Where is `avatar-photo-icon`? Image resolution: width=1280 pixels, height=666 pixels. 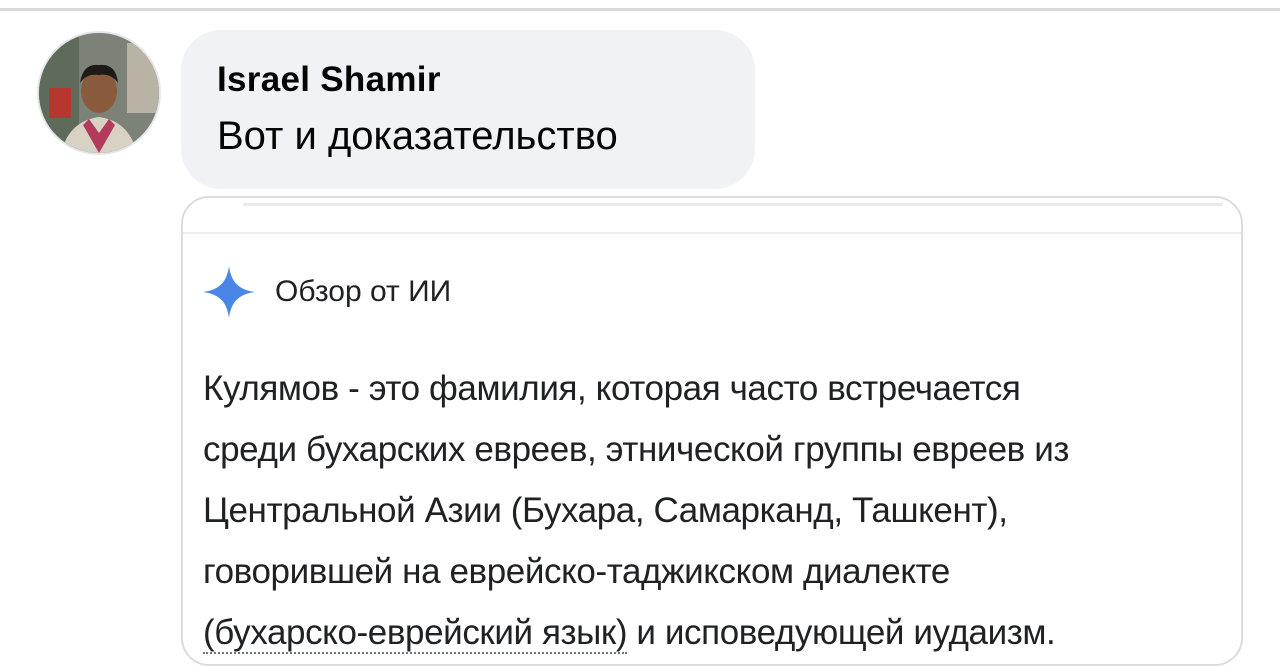
avatar-photo-icon is located at coordinates (99, 93).